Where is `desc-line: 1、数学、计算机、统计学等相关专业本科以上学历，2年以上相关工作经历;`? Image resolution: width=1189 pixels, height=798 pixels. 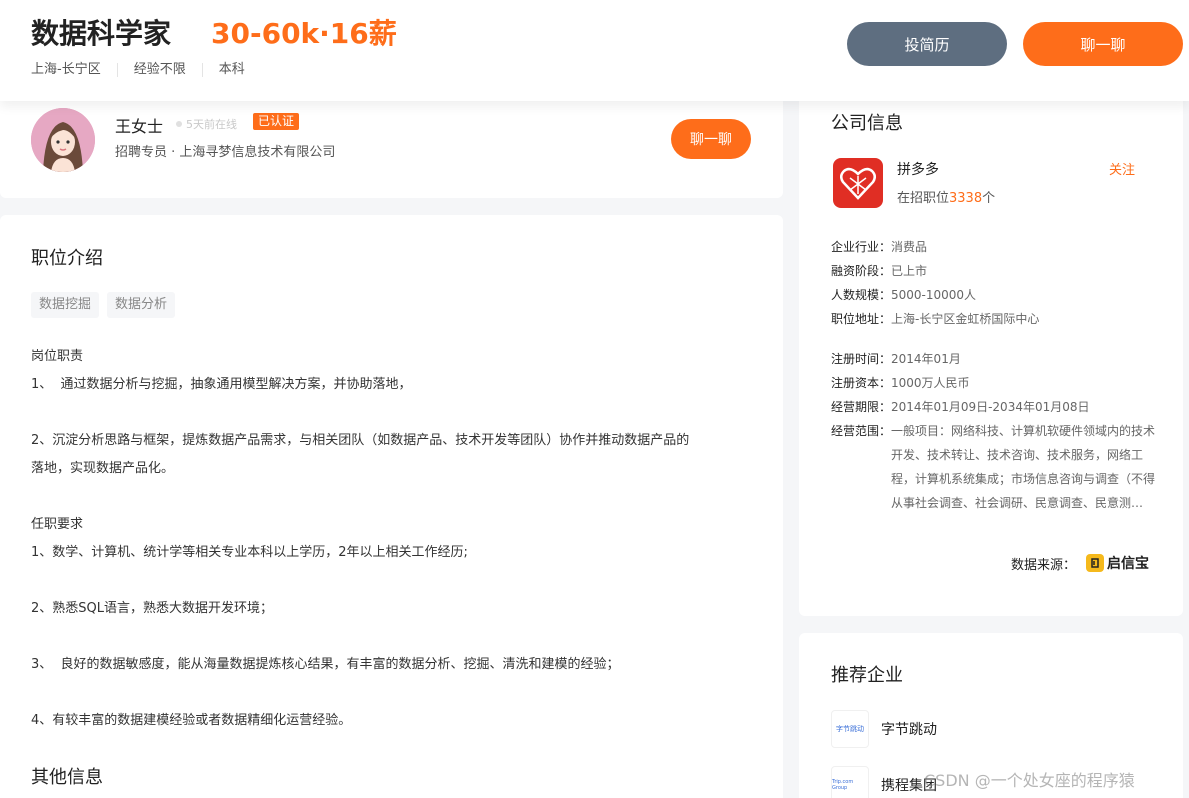
desc-line: 1、数学、计算机、统计学等相关专业本科以上学历，2年以上相关工作经历; is located at coordinates (249, 552).